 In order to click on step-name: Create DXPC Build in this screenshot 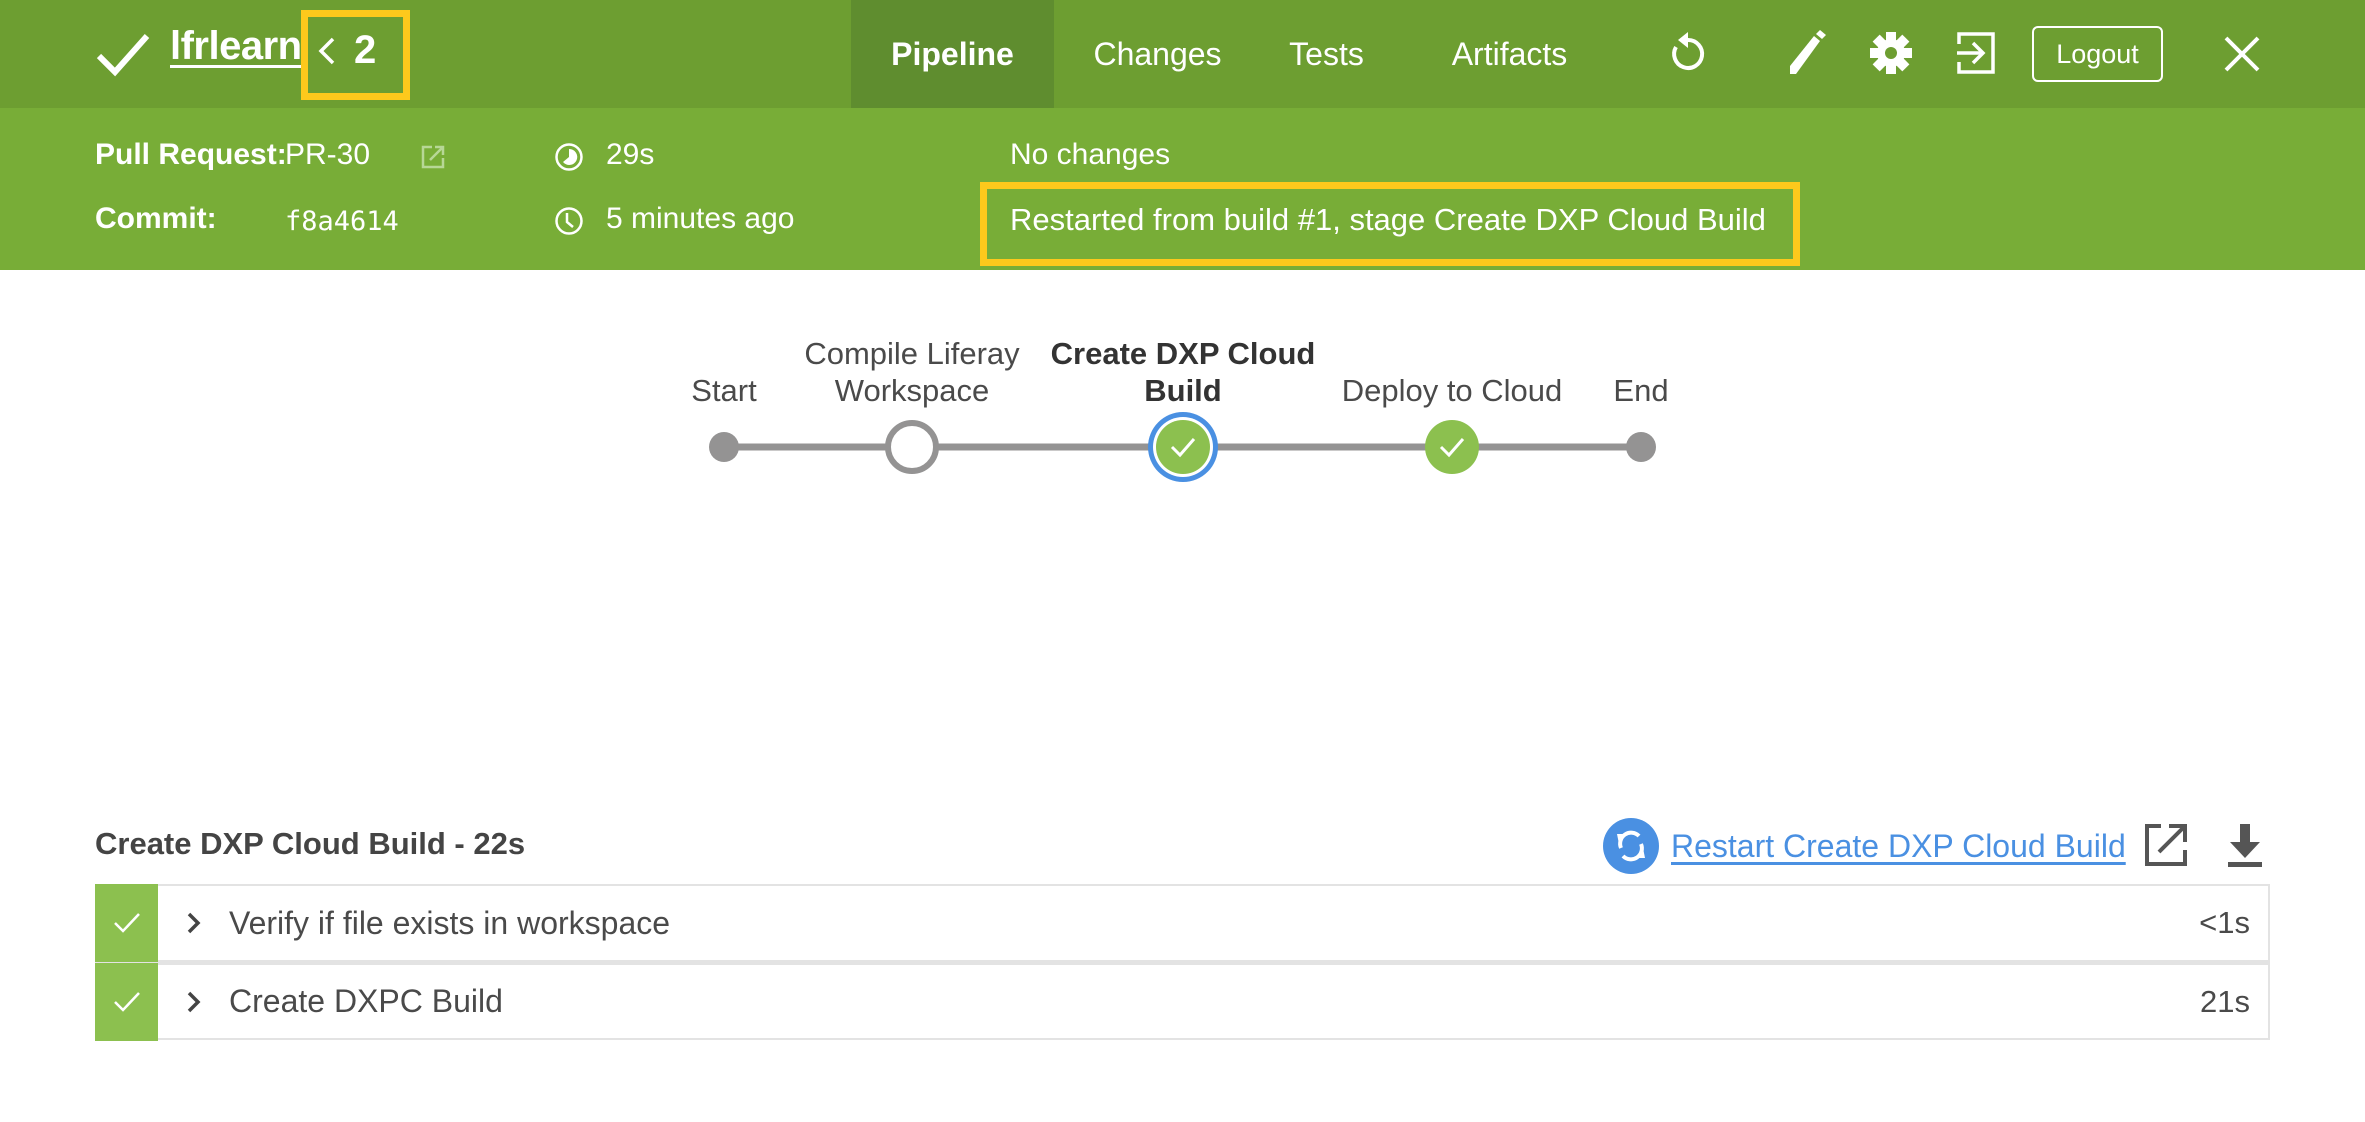, I will do `click(366, 1001)`.